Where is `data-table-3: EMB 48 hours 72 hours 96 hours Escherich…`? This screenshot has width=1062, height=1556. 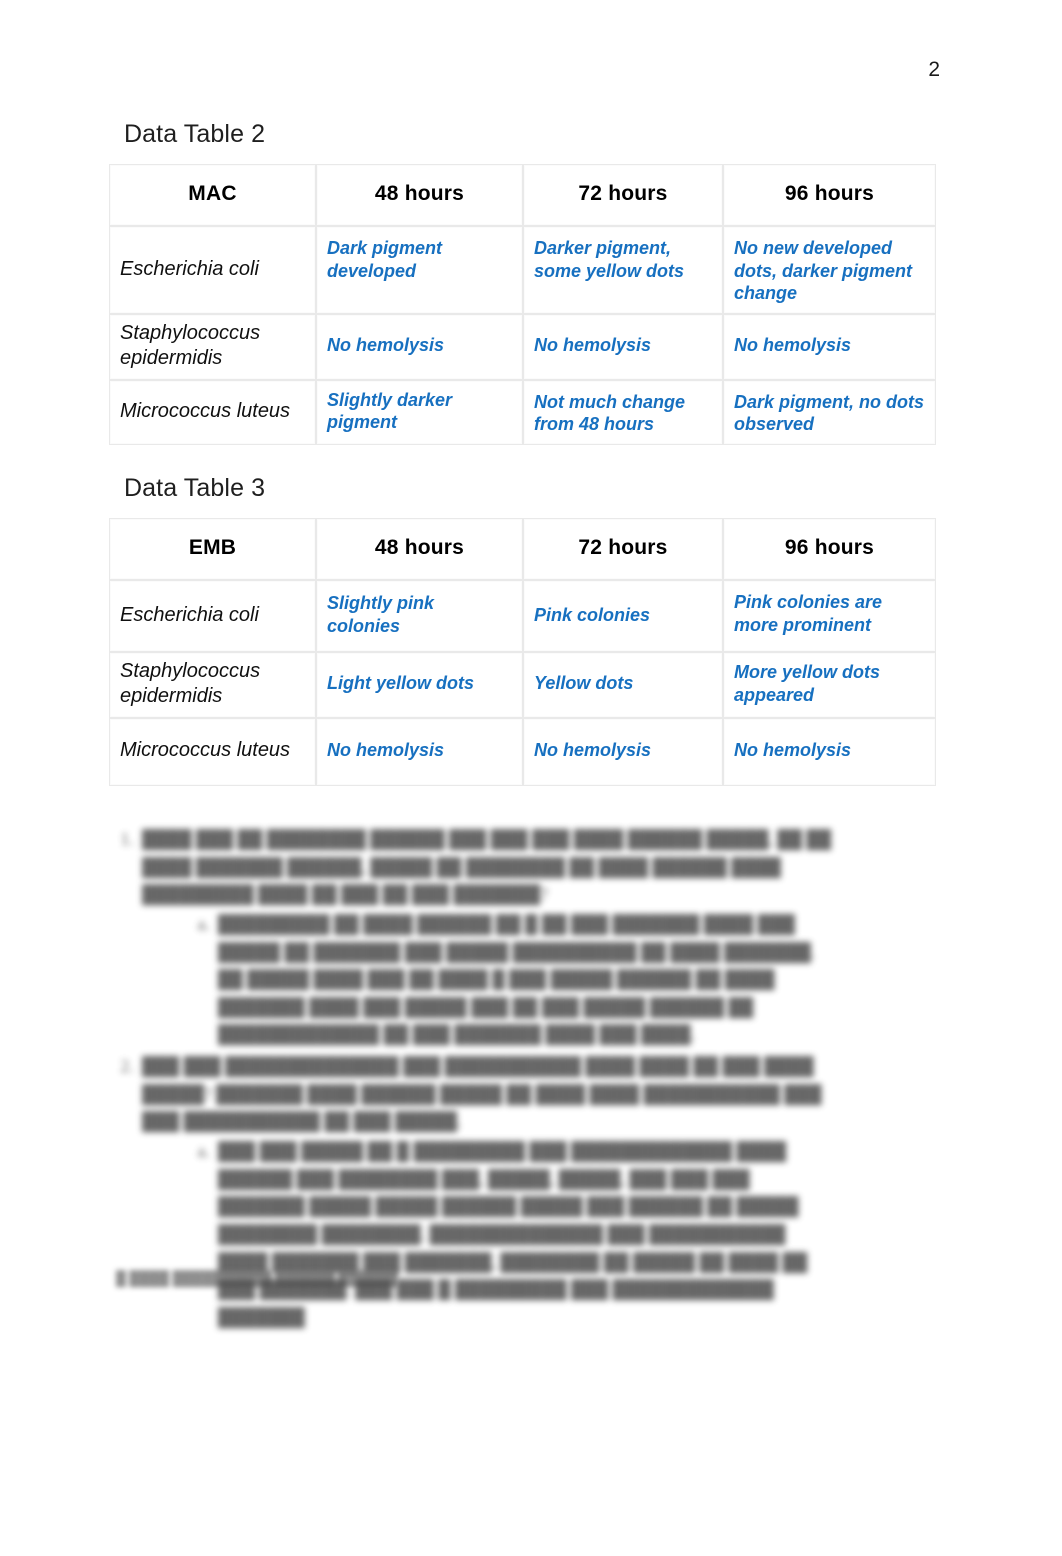 data-table-3: EMB 48 hours 72 hours 96 hours Escherich… is located at coordinates (522, 652).